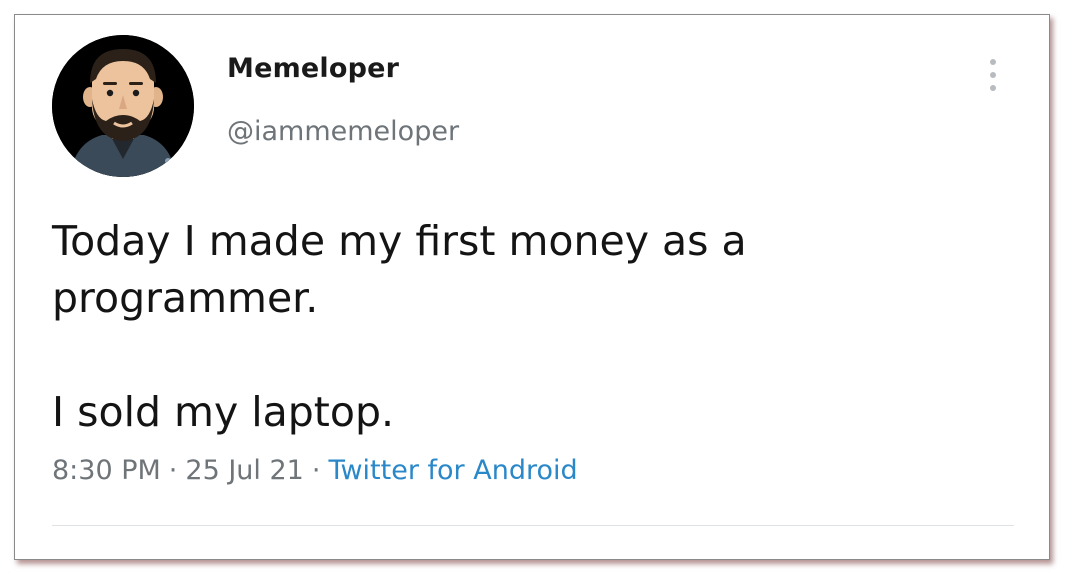 Image resolution: width=1067 pixels, height=579 pixels. What do you see at coordinates (223, 412) in the screenshot?
I see `tweet-text-line: I sold my laptop.` at bounding box center [223, 412].